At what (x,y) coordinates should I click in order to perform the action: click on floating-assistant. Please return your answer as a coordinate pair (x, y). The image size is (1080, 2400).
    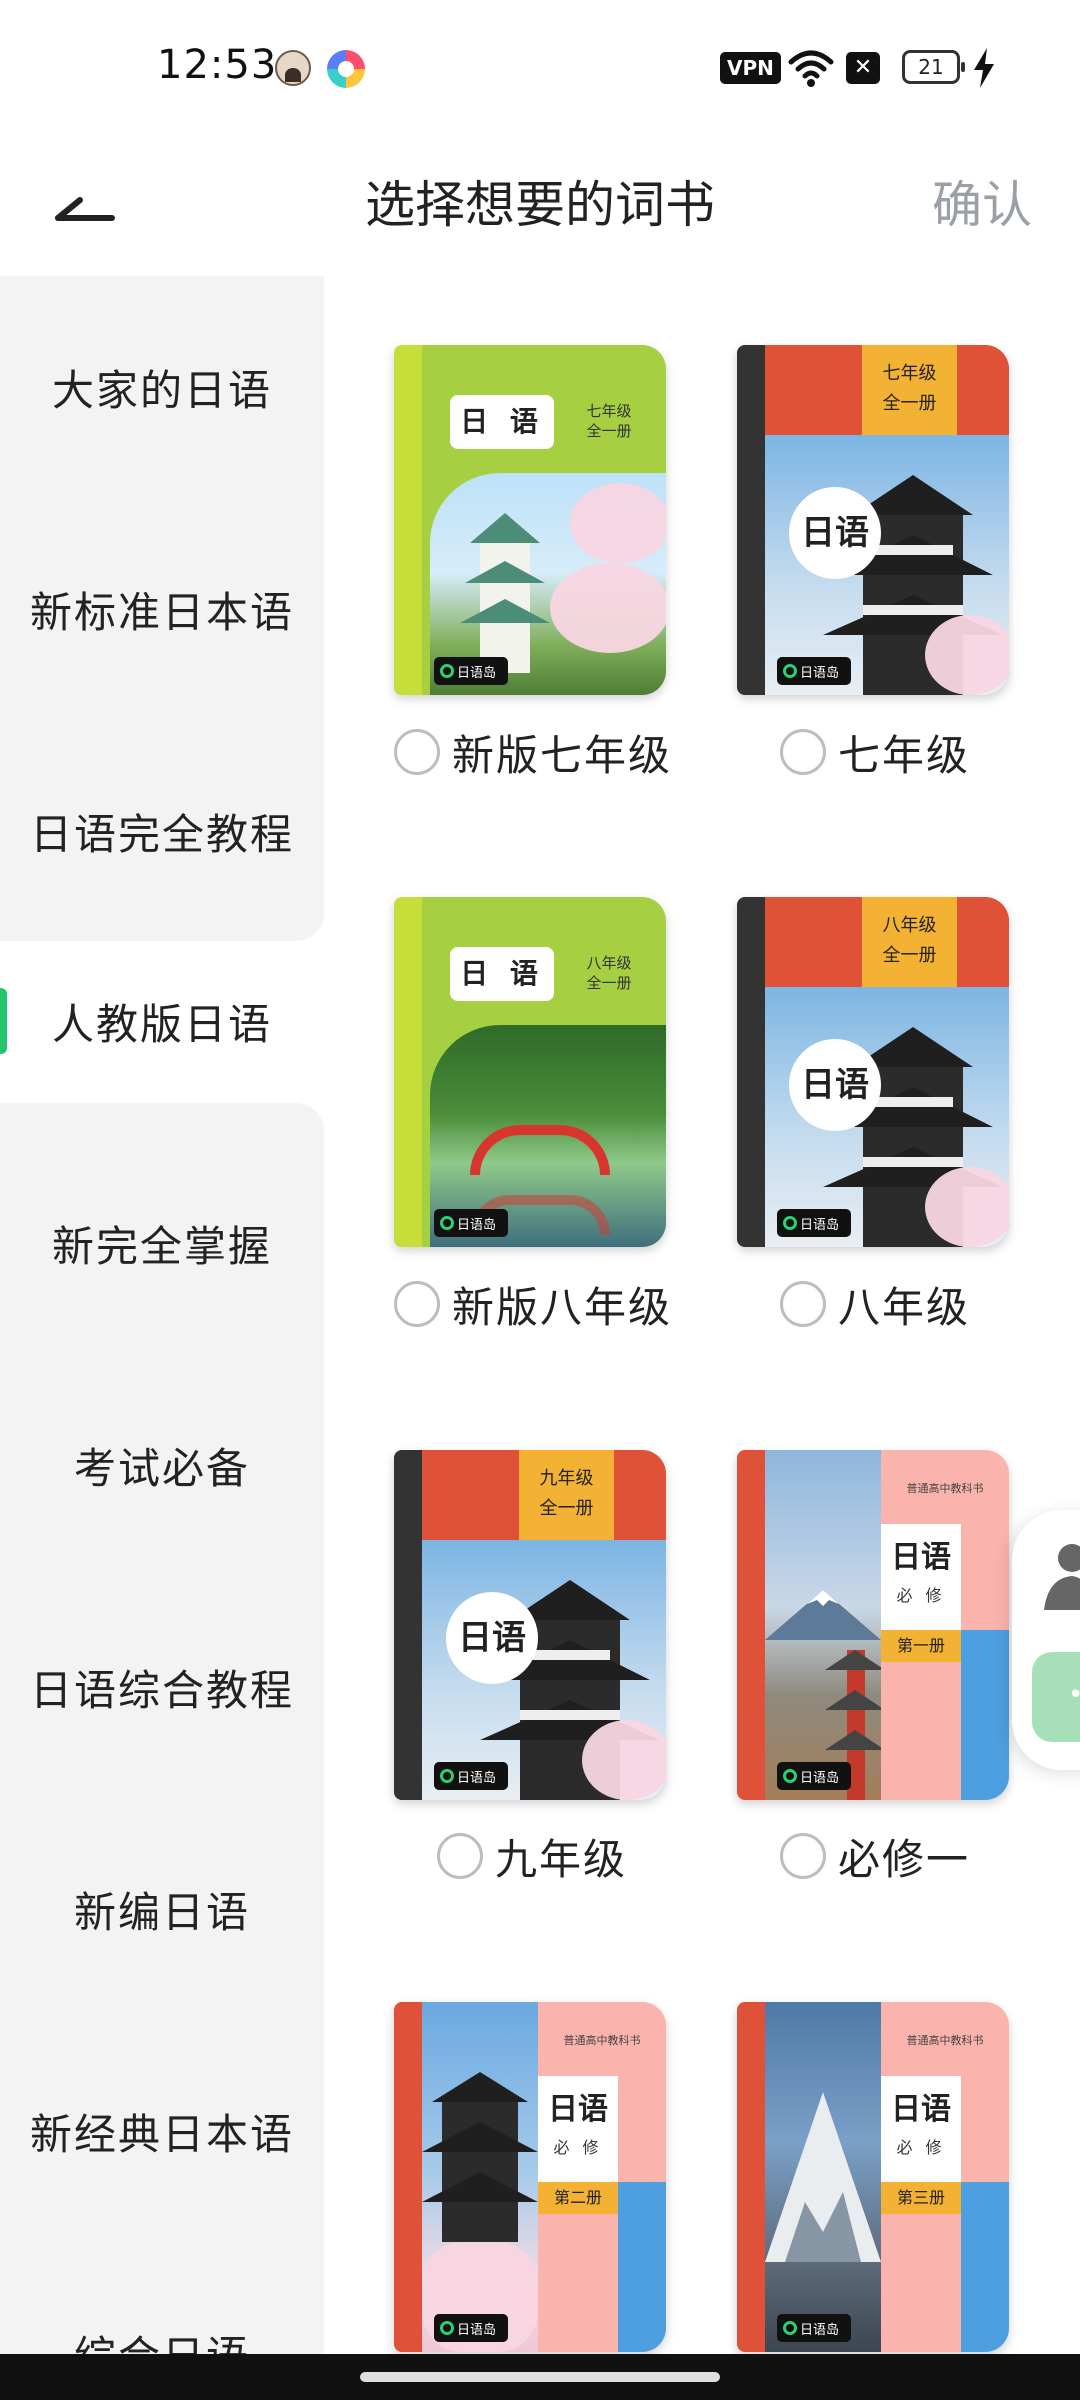
    Looking at the image, I should click on (1046, 1640).